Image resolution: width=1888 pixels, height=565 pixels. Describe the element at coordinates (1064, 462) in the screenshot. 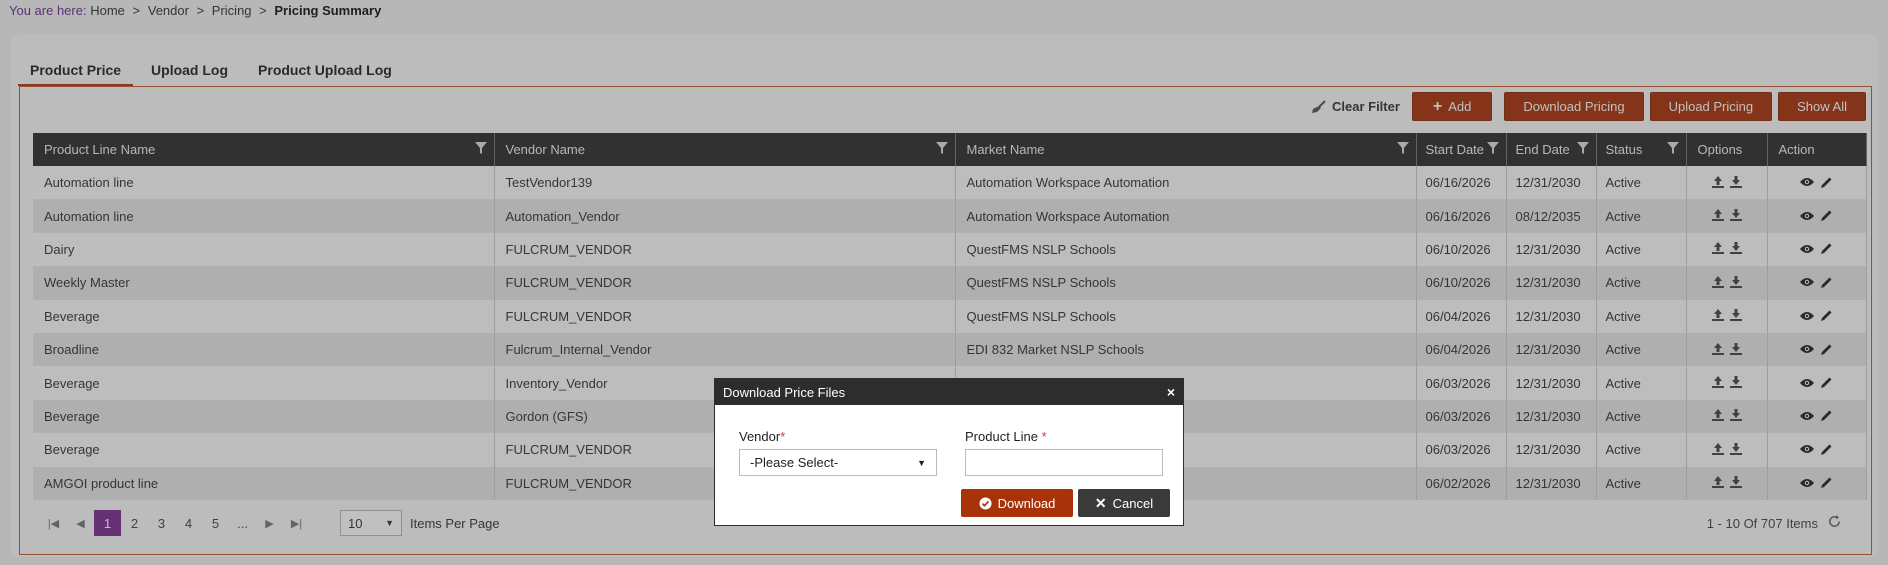

I see `product-line-input` at that location.